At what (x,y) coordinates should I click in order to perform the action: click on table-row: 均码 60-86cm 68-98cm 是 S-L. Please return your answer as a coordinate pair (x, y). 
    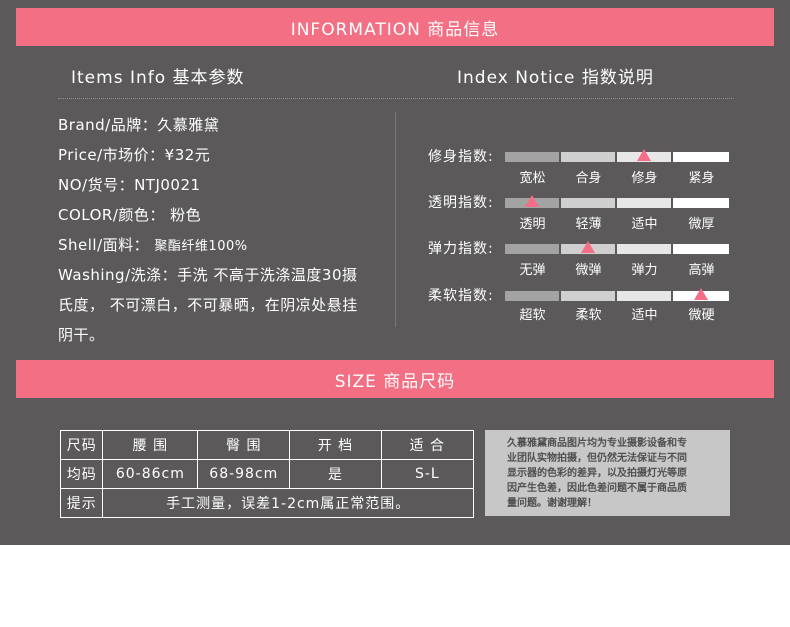
    Looking at the image, I should click on (267, 474).